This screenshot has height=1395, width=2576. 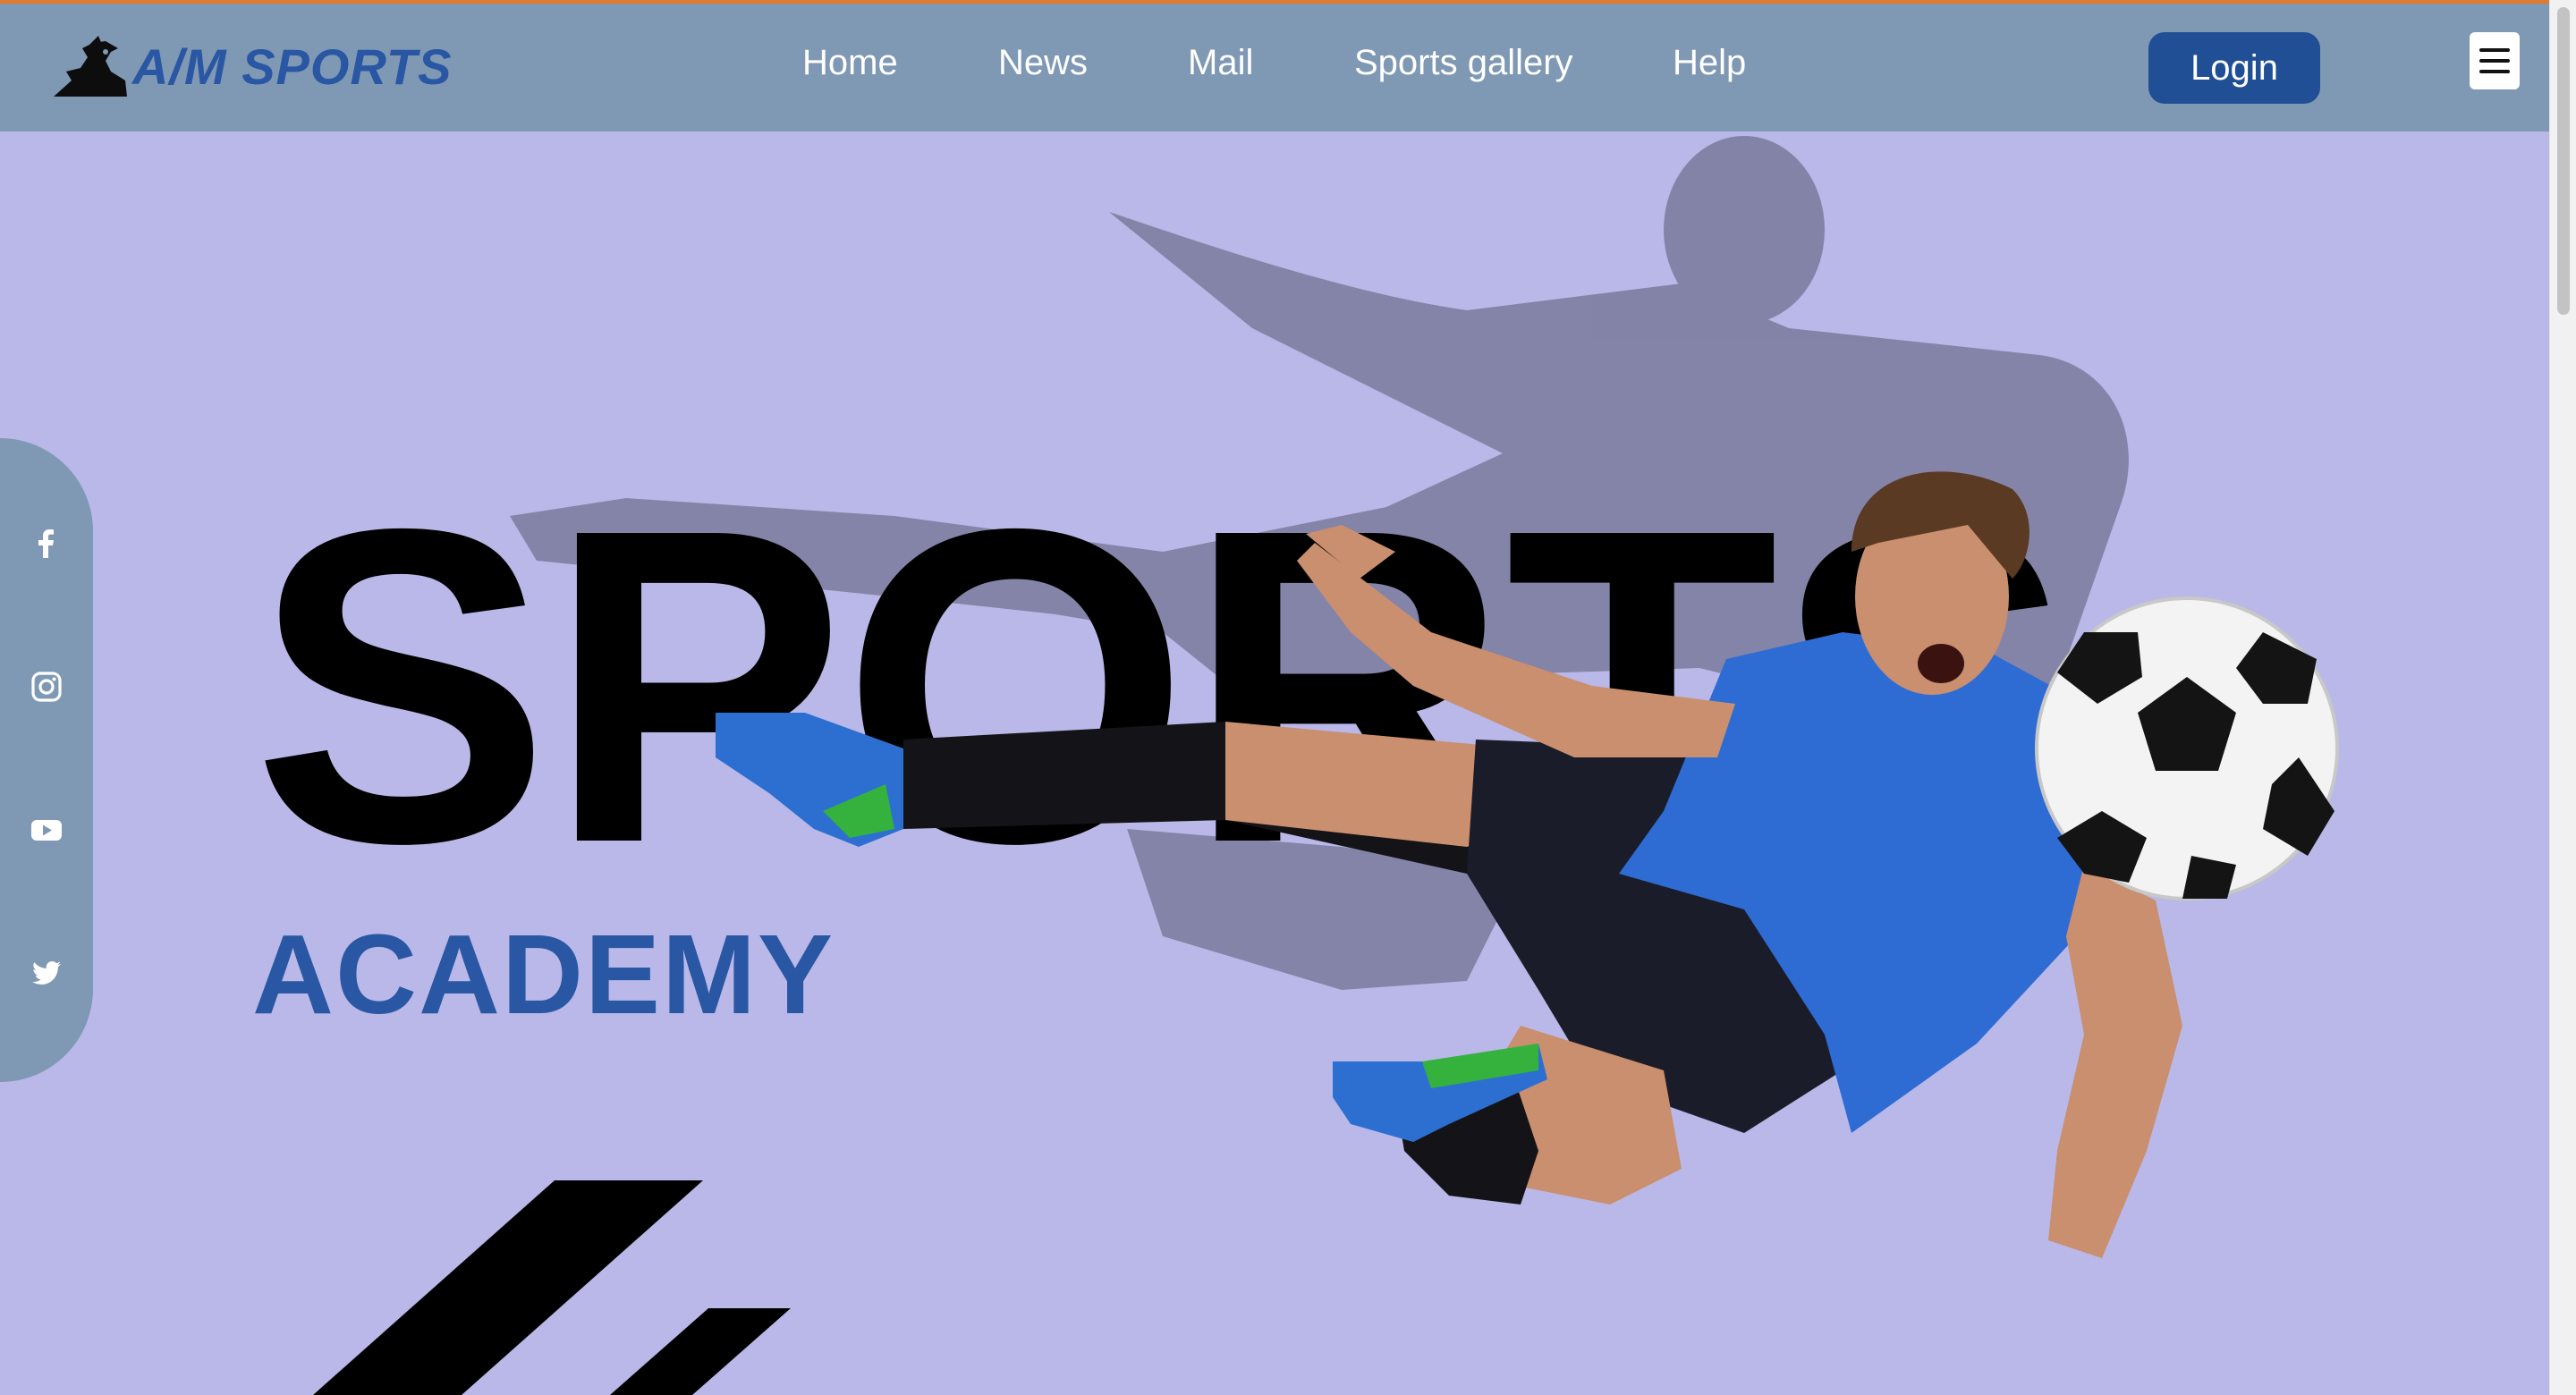 I want to click on twitter-icon, so click(x=46, y=973).